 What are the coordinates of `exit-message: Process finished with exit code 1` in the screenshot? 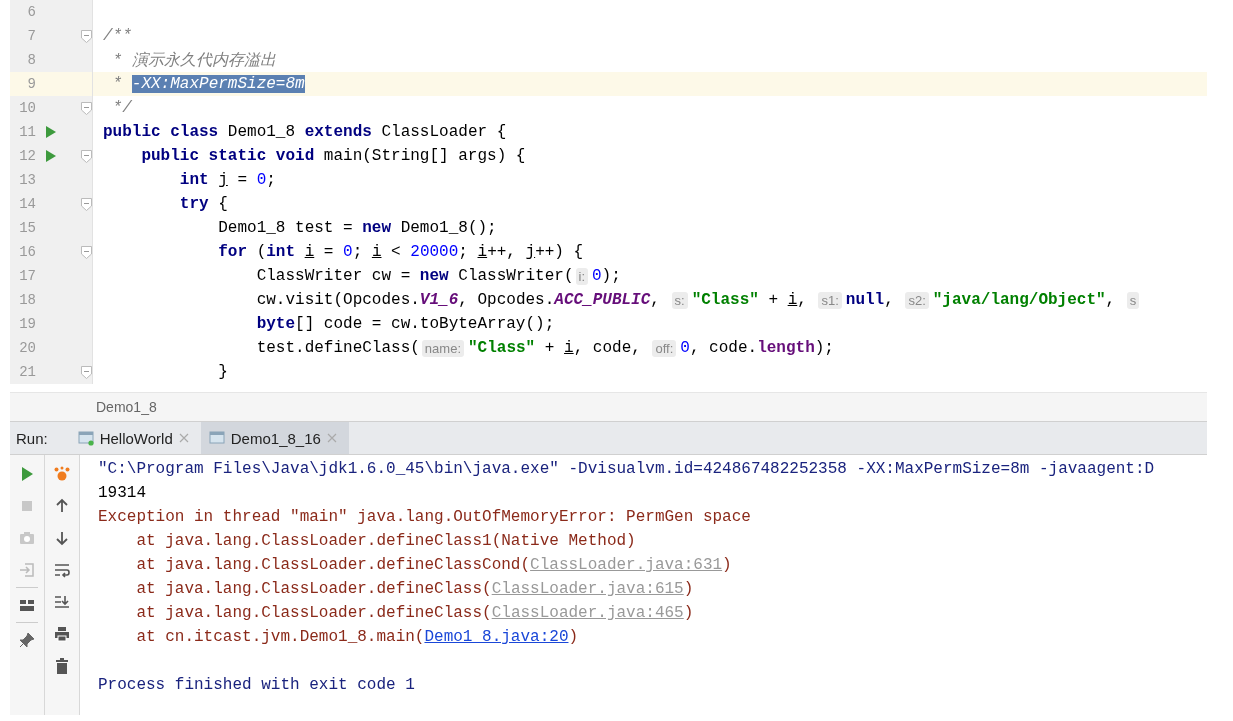 It's located at (256, 685).